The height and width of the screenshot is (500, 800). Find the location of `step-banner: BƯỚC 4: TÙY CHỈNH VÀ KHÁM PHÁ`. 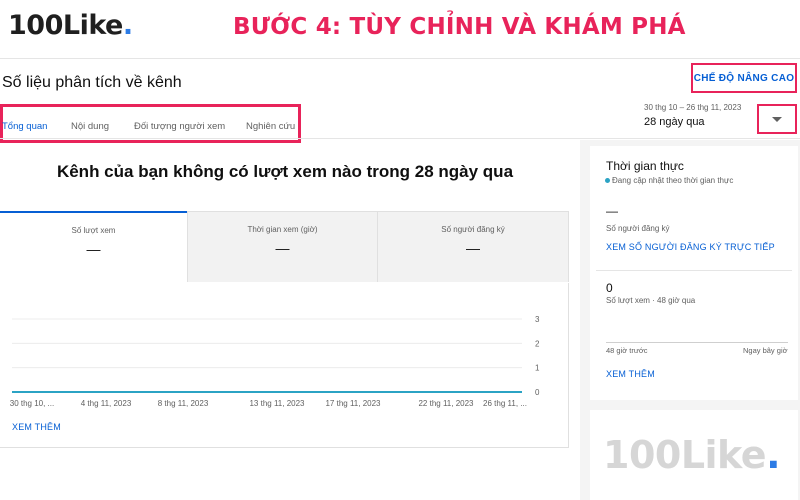

step-banner: BƯỚC 4: TÙY CHỈNH VÀ KHÁM PHÁ is located at coordinates (459, 27).